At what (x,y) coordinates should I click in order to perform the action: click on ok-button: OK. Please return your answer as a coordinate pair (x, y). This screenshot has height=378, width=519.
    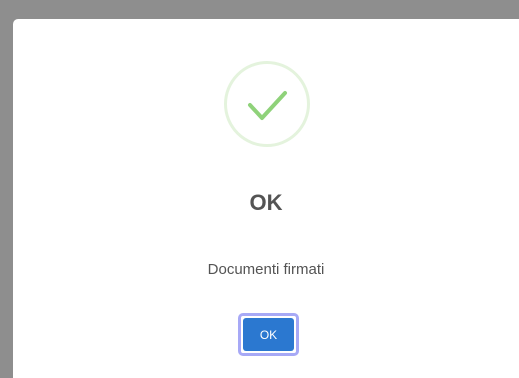
    Looking at the image, I should click on (268, 334).